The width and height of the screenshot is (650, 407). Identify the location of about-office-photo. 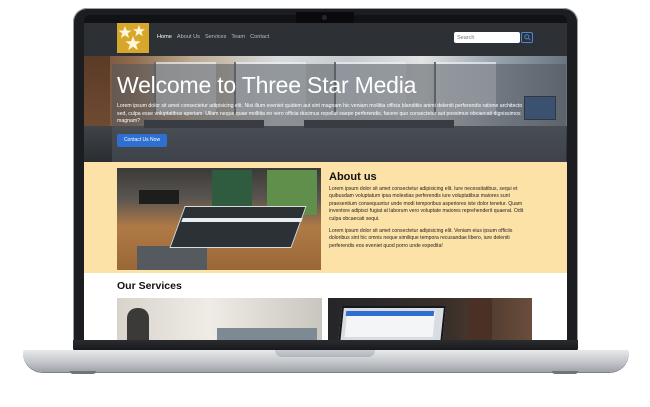
(219, 219).